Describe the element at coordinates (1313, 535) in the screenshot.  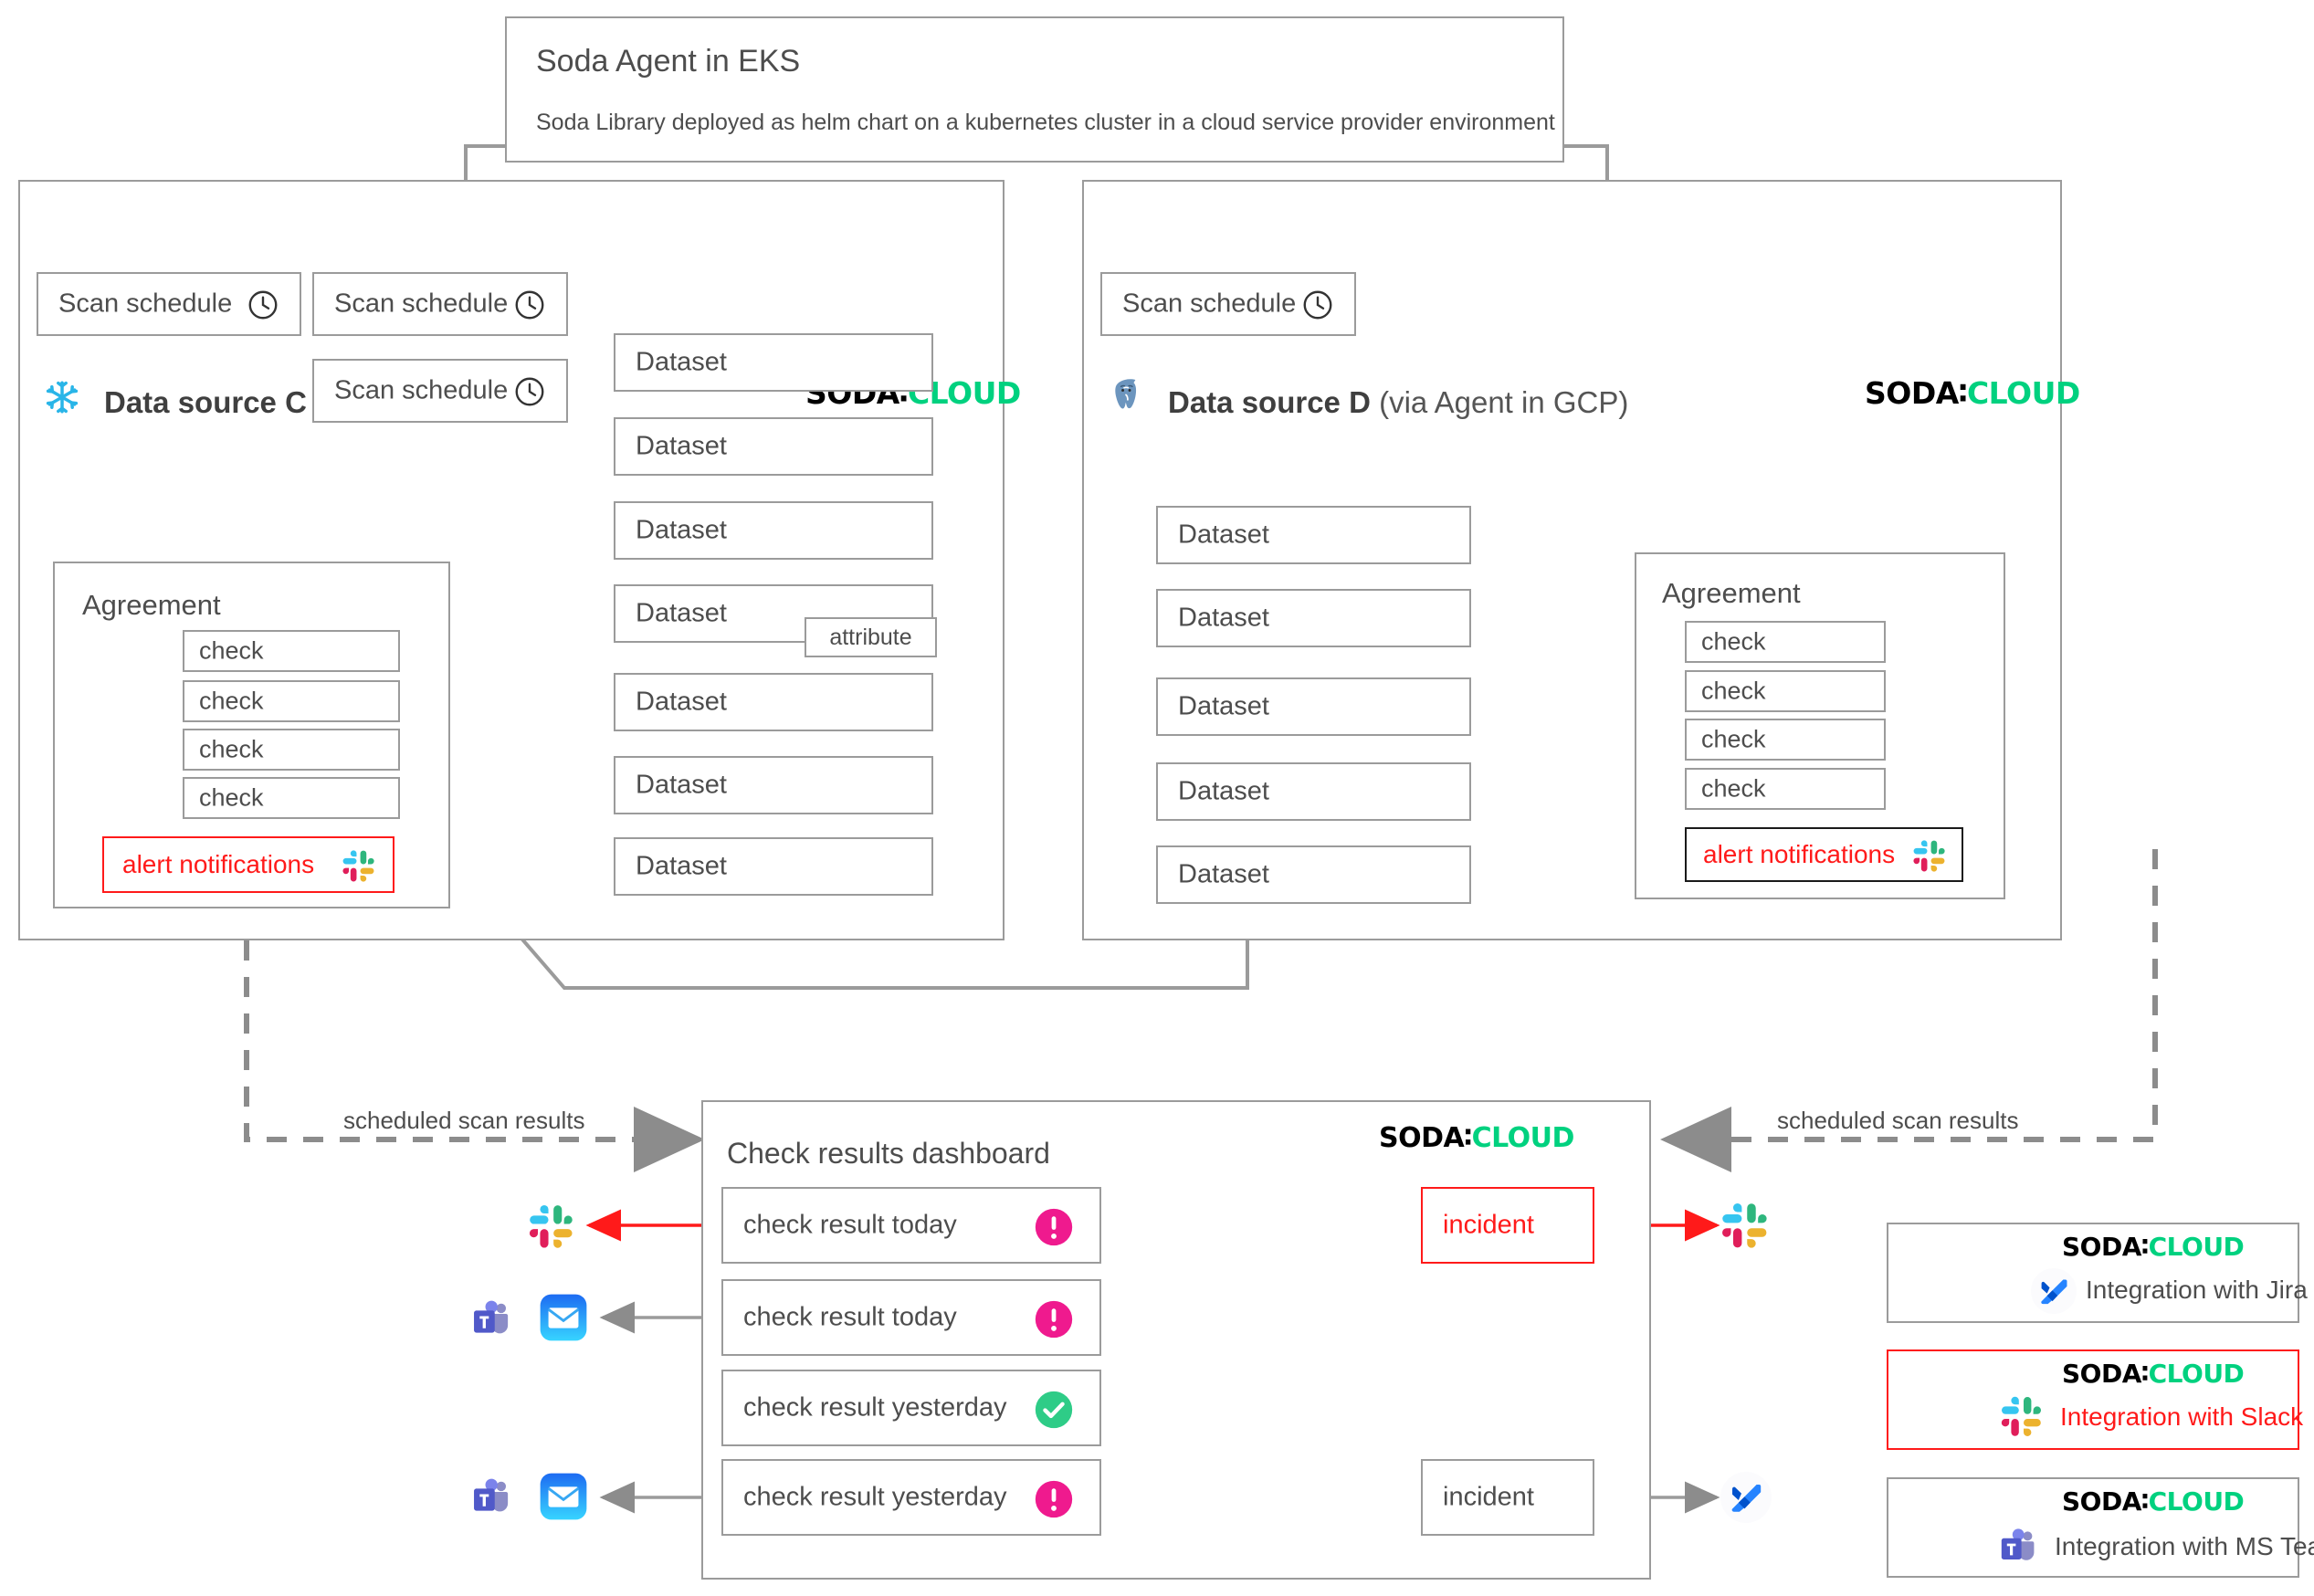
I see `dataset-d-1: Dataset` at that location.